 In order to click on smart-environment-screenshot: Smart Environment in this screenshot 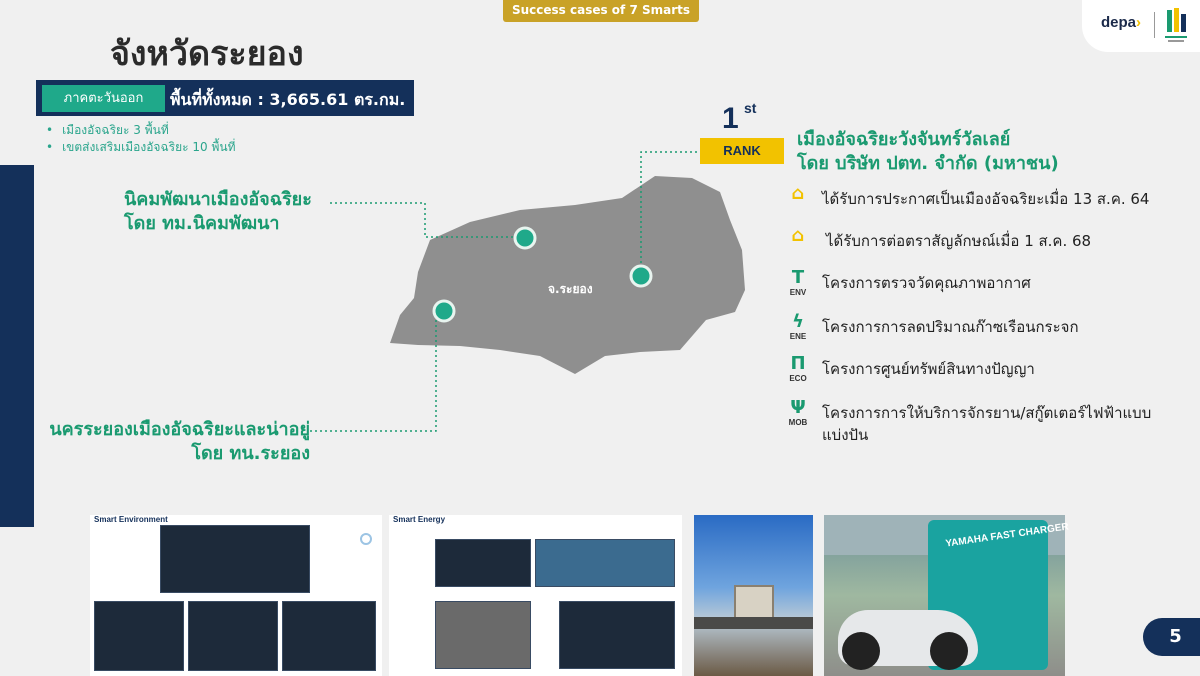, I will do `click(236, 595)`.